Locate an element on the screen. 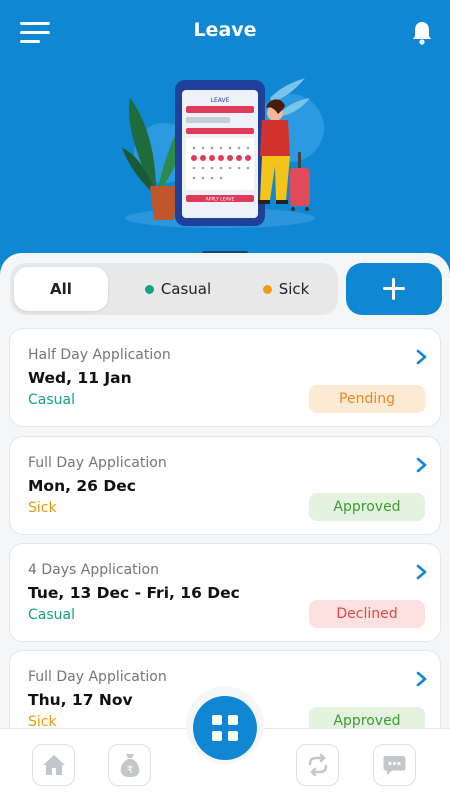 The height and width of the screenshot is (800, 450). rupee-bag-icon: ₹ is located at coordinates (129, 765).